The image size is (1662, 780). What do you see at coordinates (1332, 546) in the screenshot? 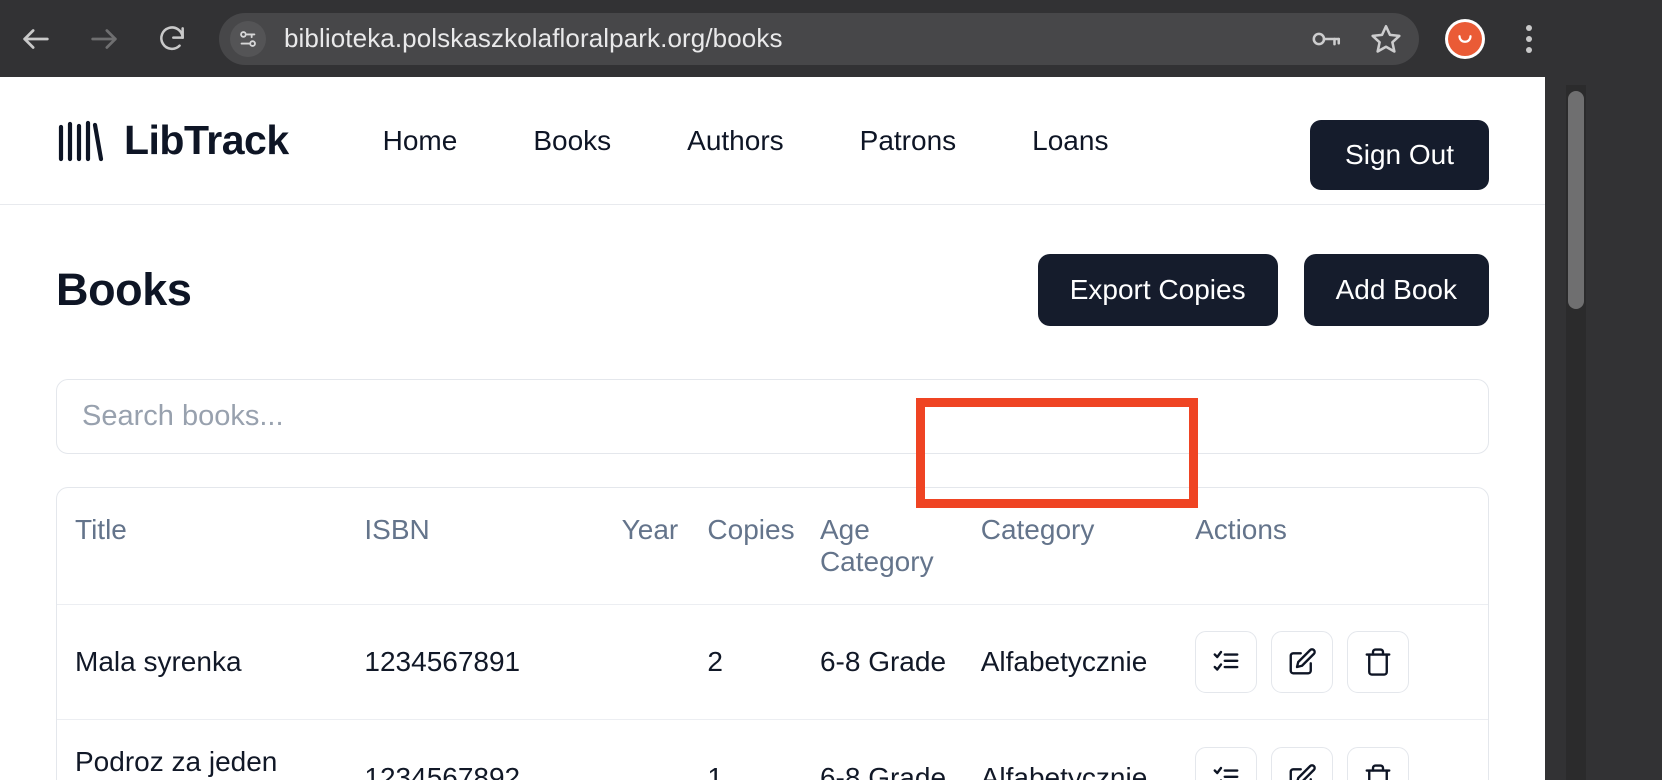
I see `column-header-actions: Actions` at bounding box center [1332, 546].